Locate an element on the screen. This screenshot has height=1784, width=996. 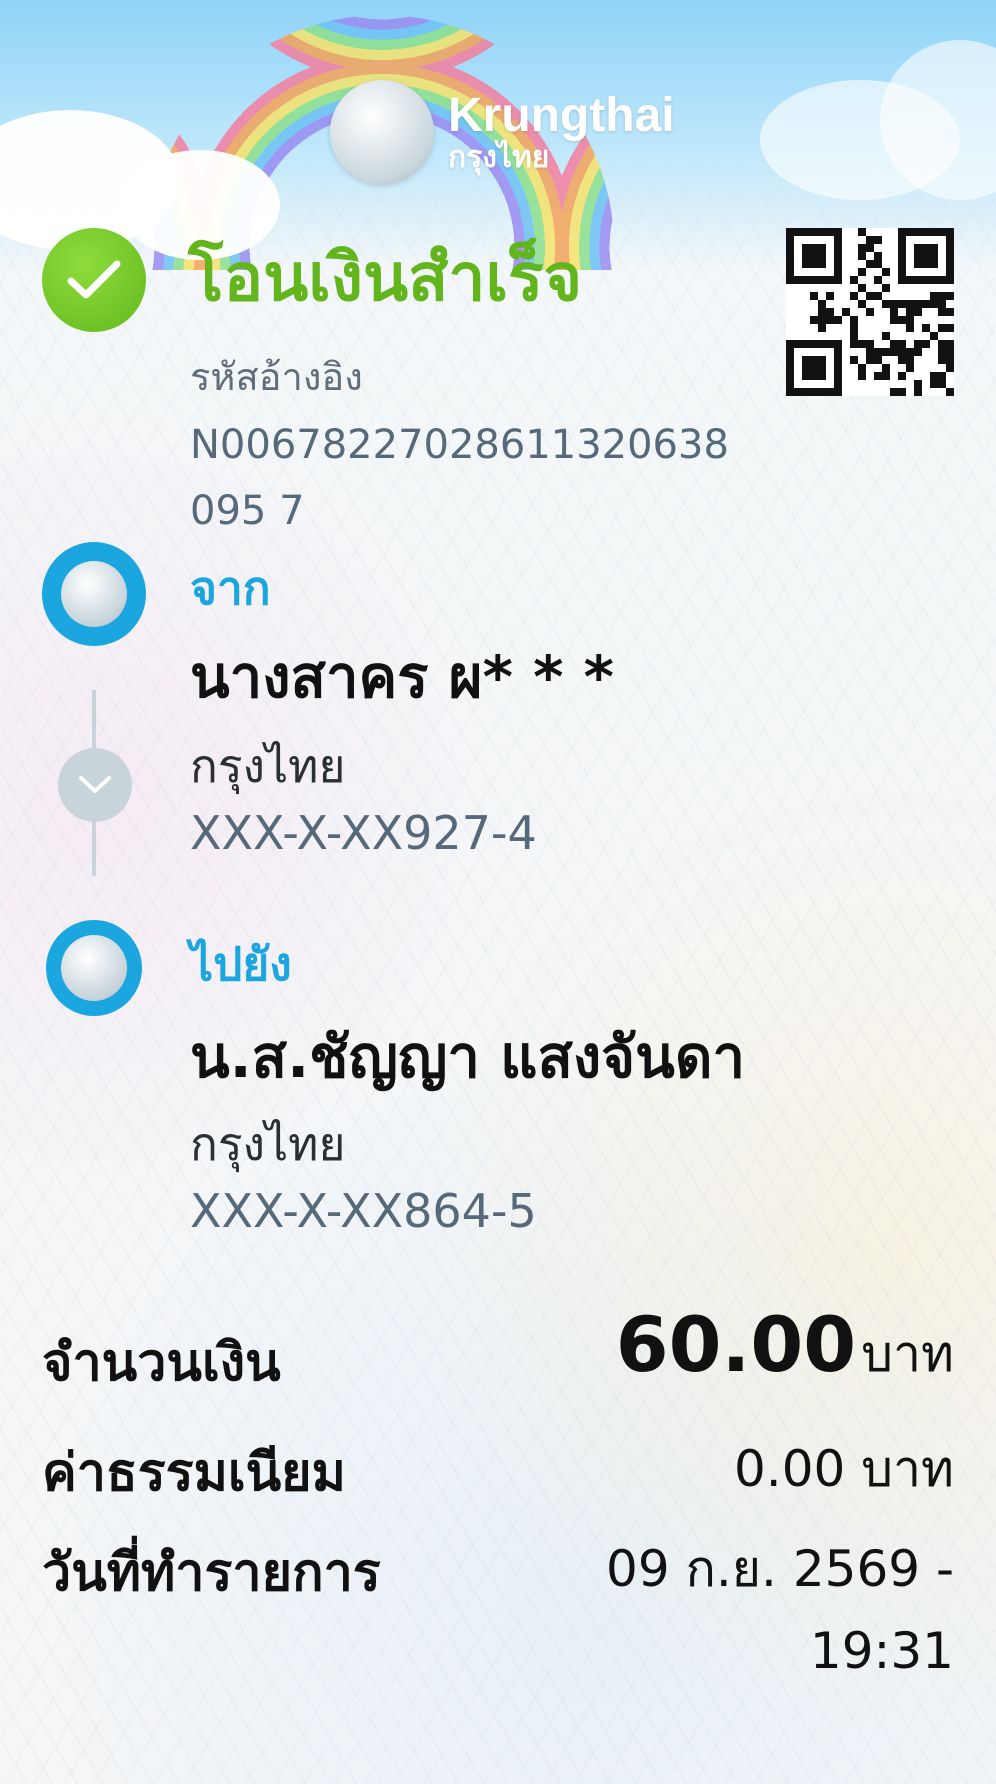
fee-label: ค่าธรรมเนียม is located at coordinates (194, 1473).